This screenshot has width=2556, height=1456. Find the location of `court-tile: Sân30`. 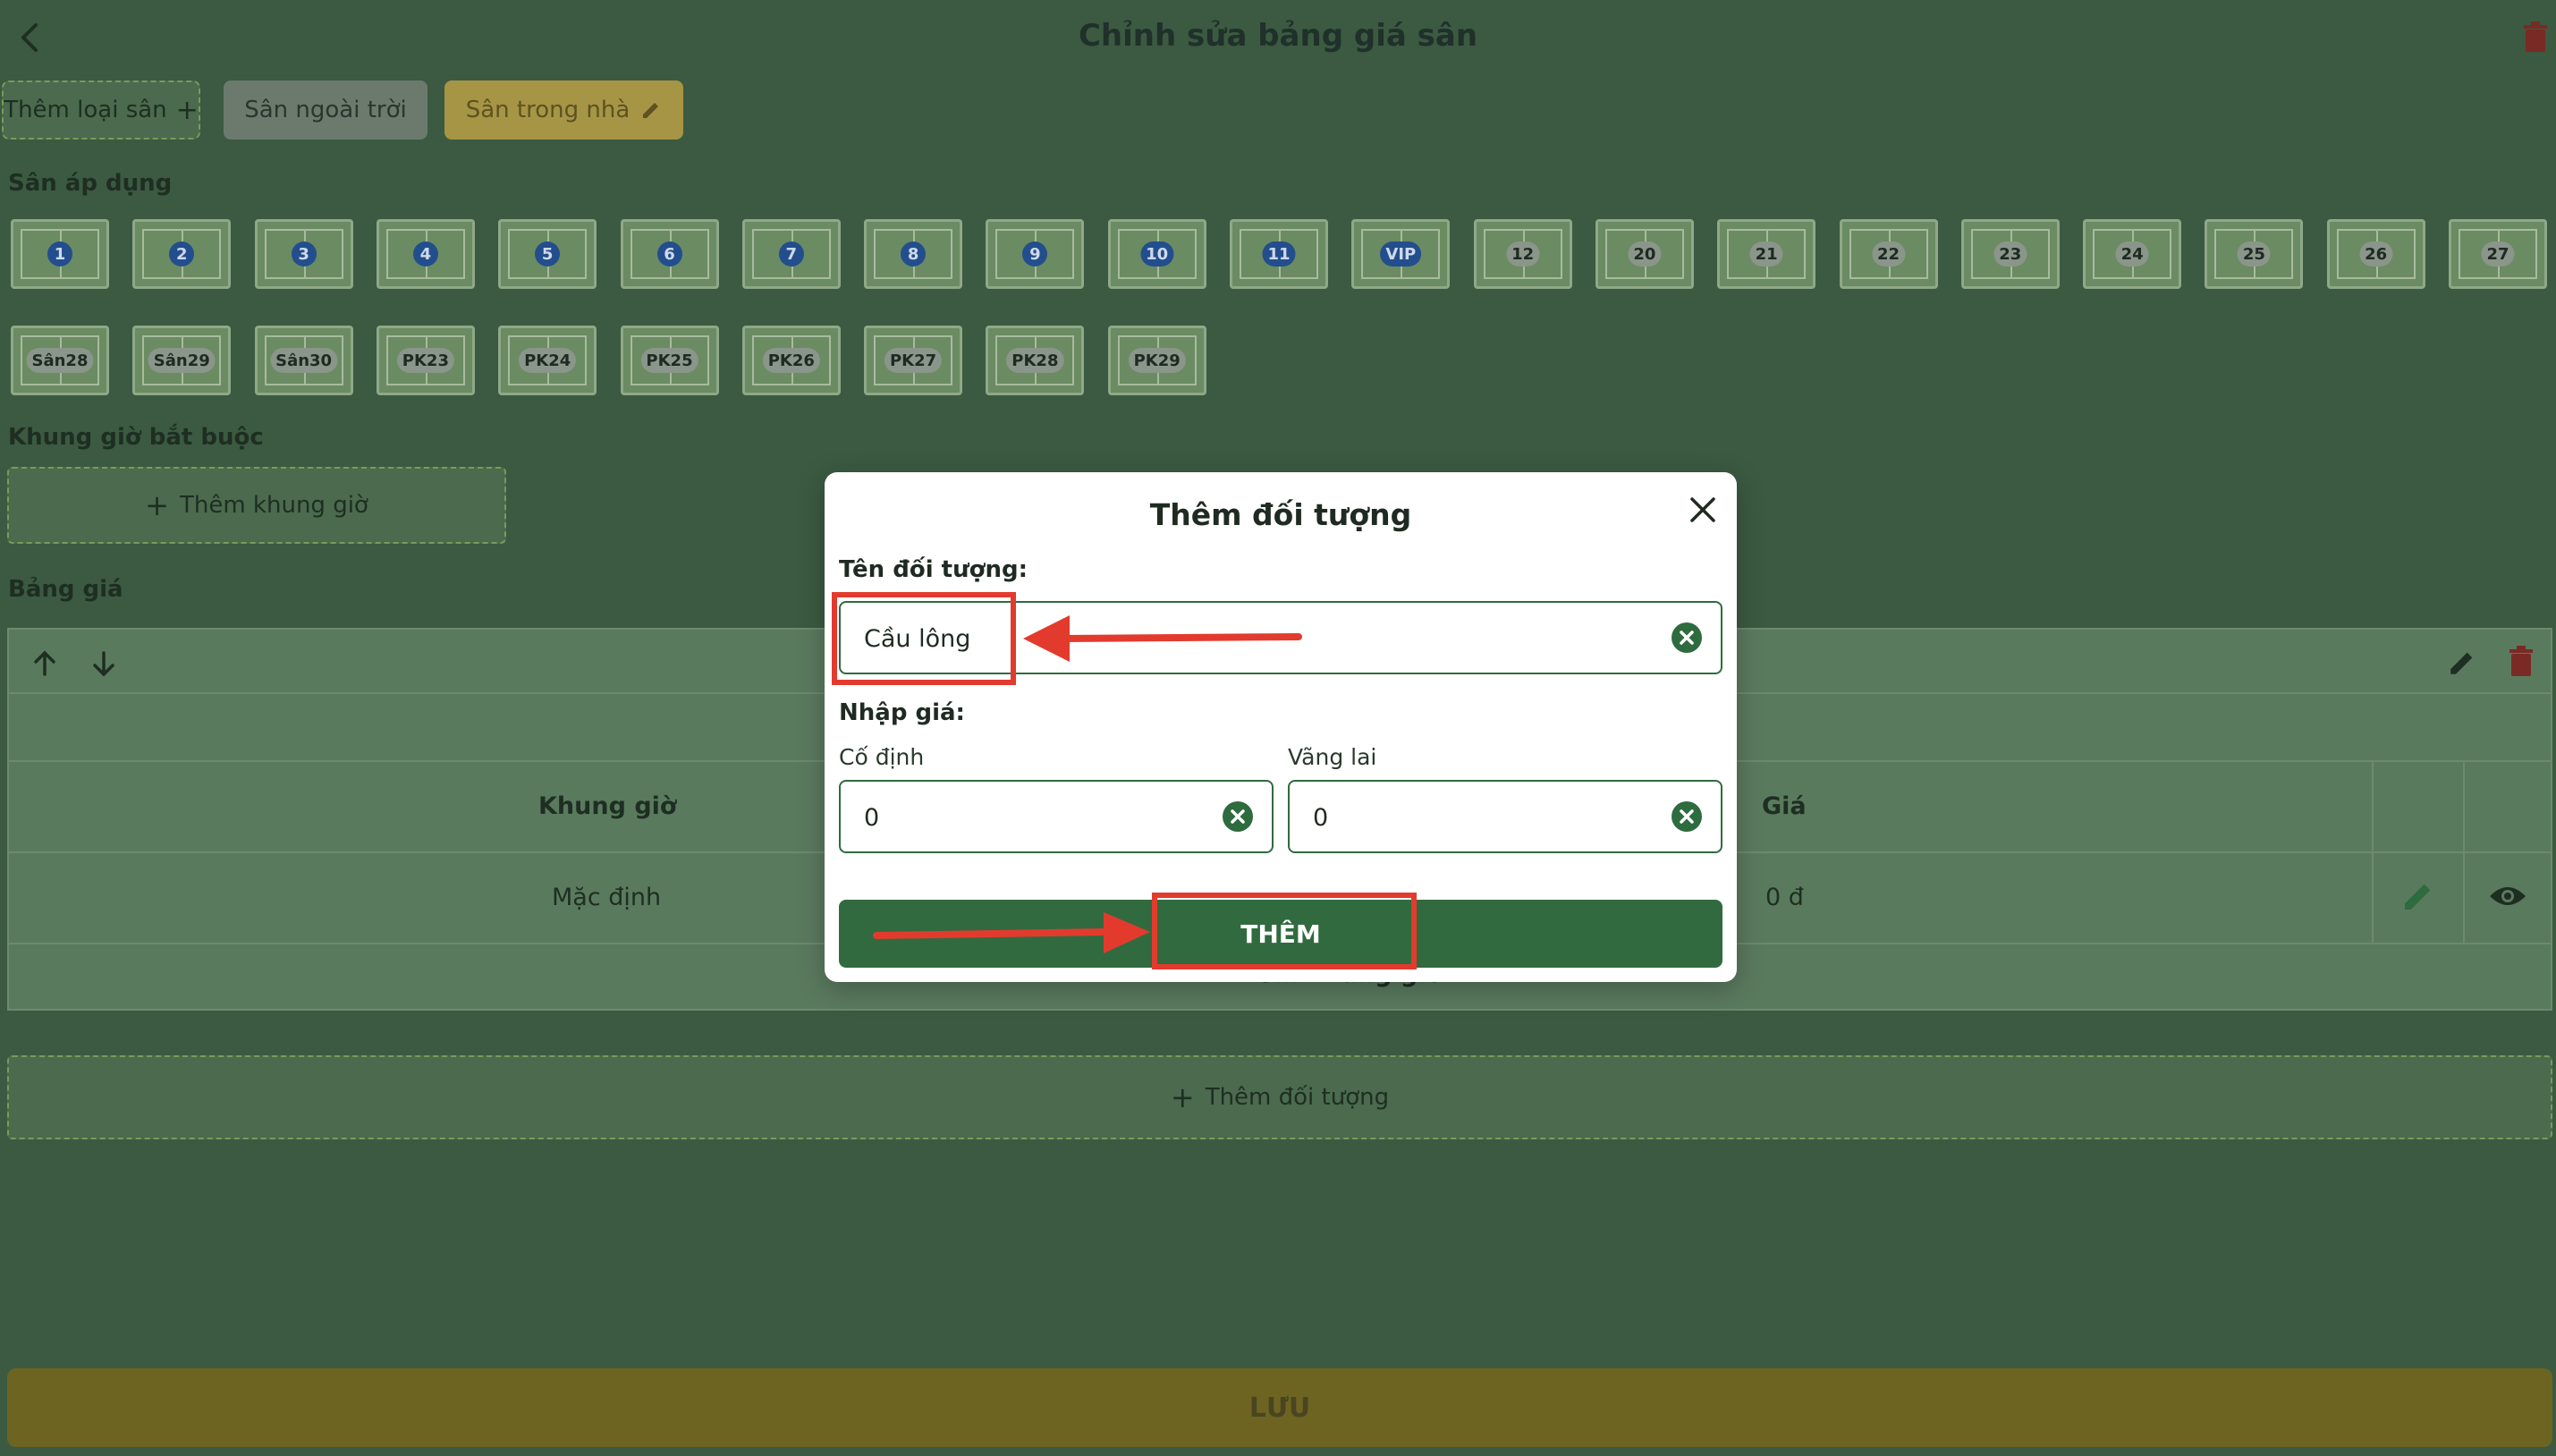

court-tile: Sân30 is located at coordinates (303, 360).